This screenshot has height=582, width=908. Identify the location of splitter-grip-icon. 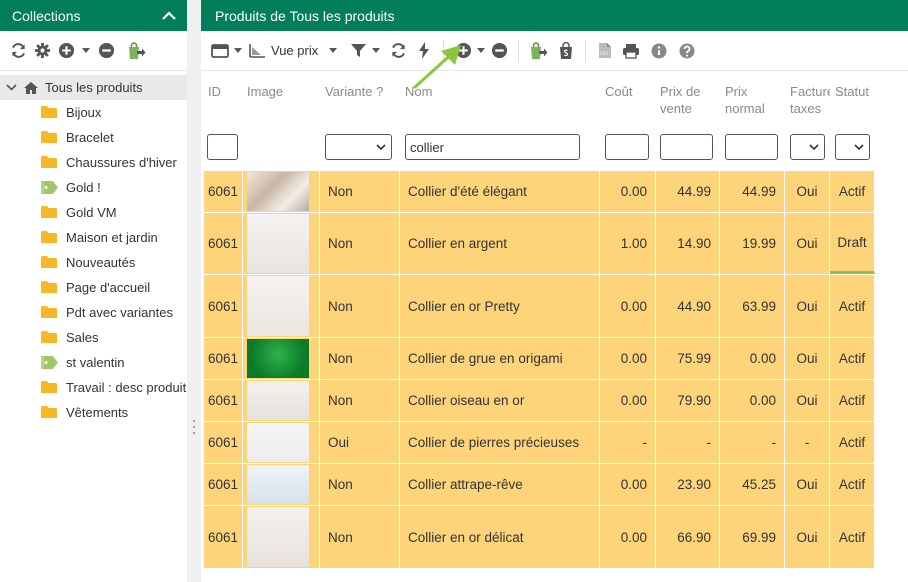
(194, 427).